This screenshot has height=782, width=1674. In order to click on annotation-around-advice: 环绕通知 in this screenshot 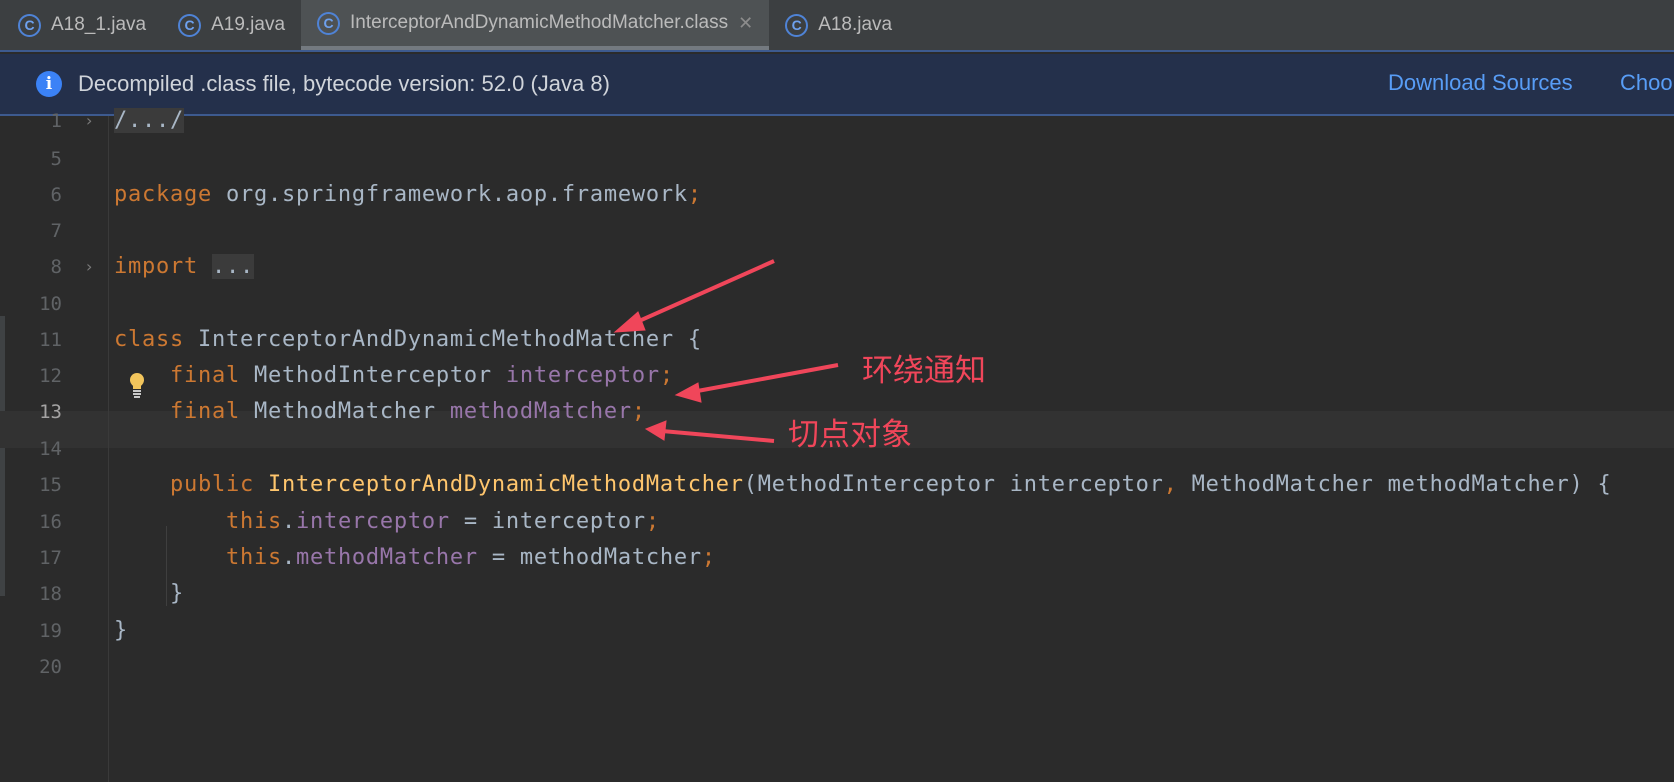, I will do `click(924, 371)`.